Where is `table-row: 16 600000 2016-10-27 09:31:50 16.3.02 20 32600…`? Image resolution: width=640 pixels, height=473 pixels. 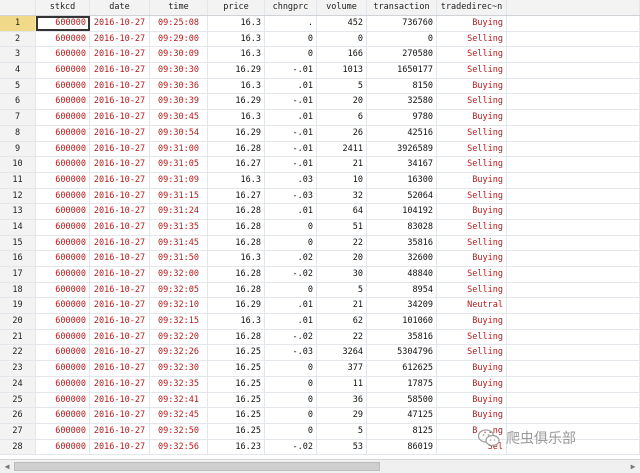 table-row: 16 600000 2016-10-27 09:31:50 16.3.02 20 32600… is located at coordinates (320, 259).